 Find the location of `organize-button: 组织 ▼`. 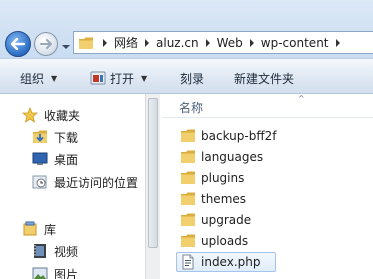

organize-button: 组织 ▼ is located at coordinates (38, 78).